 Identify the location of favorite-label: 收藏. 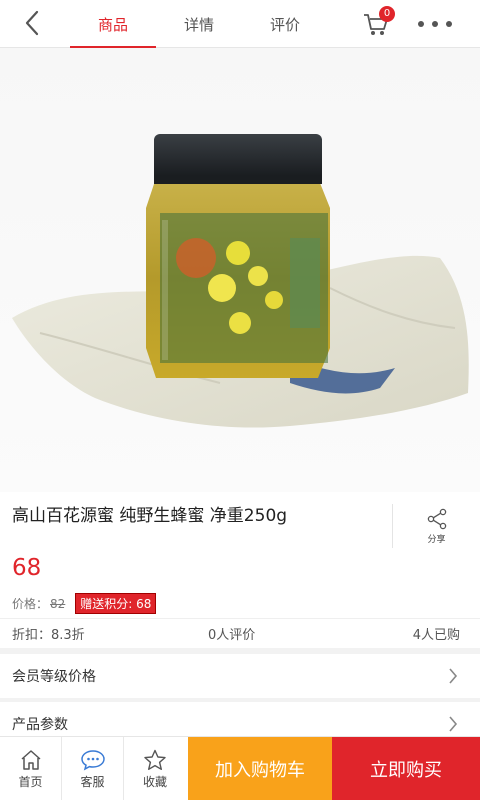
(154, 781).